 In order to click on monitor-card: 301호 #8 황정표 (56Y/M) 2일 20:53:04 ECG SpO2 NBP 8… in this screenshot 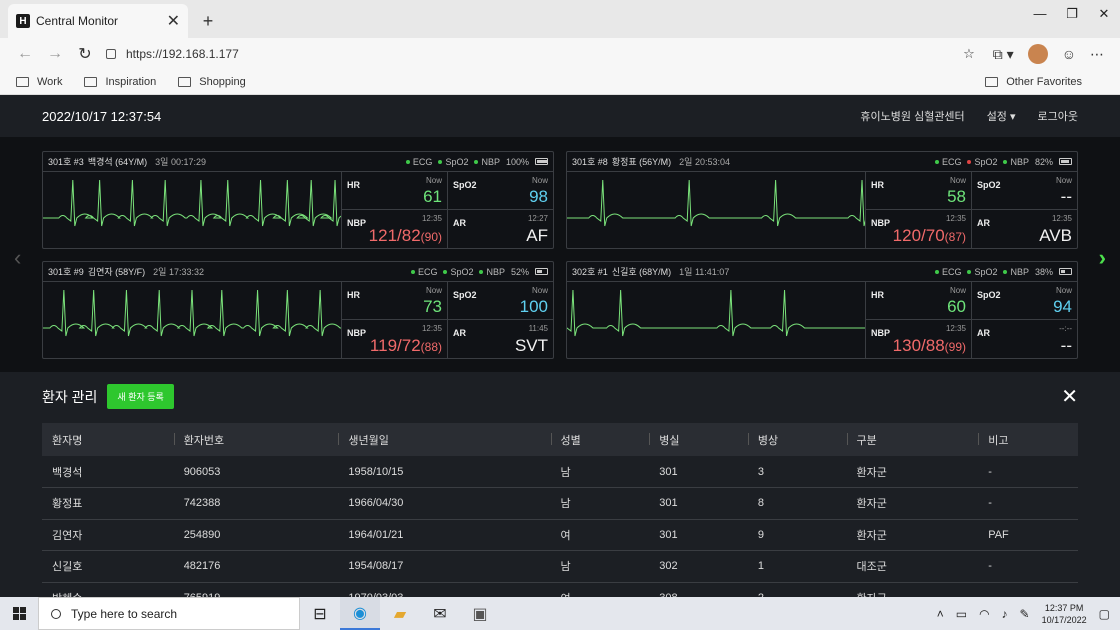, I will do `click(822, 200)`.